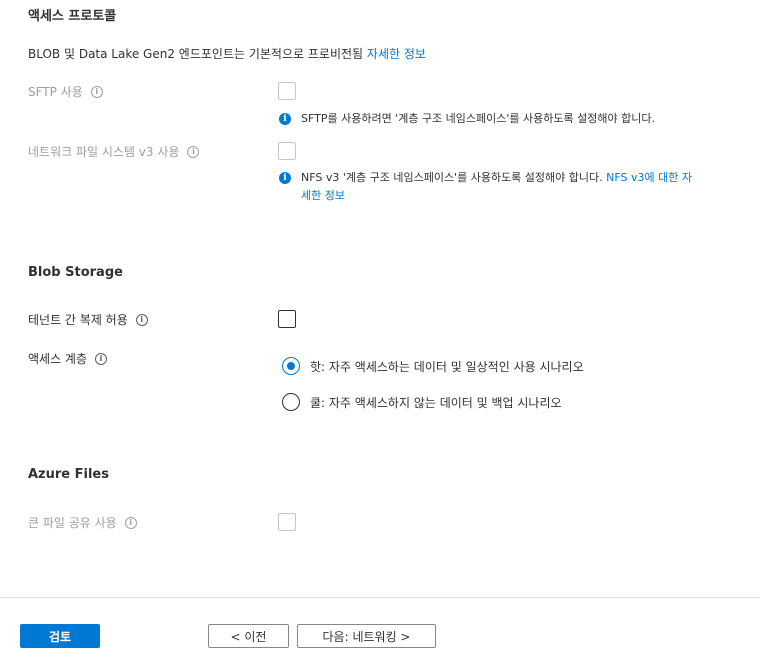 Image resolution: width=760 pixels, height=663 pixels. Describe the element at coordinates (447, 366) in the screenshot. I see `hot-radio-label: 핫: 자주 액세스하는 데이터 및 일상적인 사용 시나리오` at that location.